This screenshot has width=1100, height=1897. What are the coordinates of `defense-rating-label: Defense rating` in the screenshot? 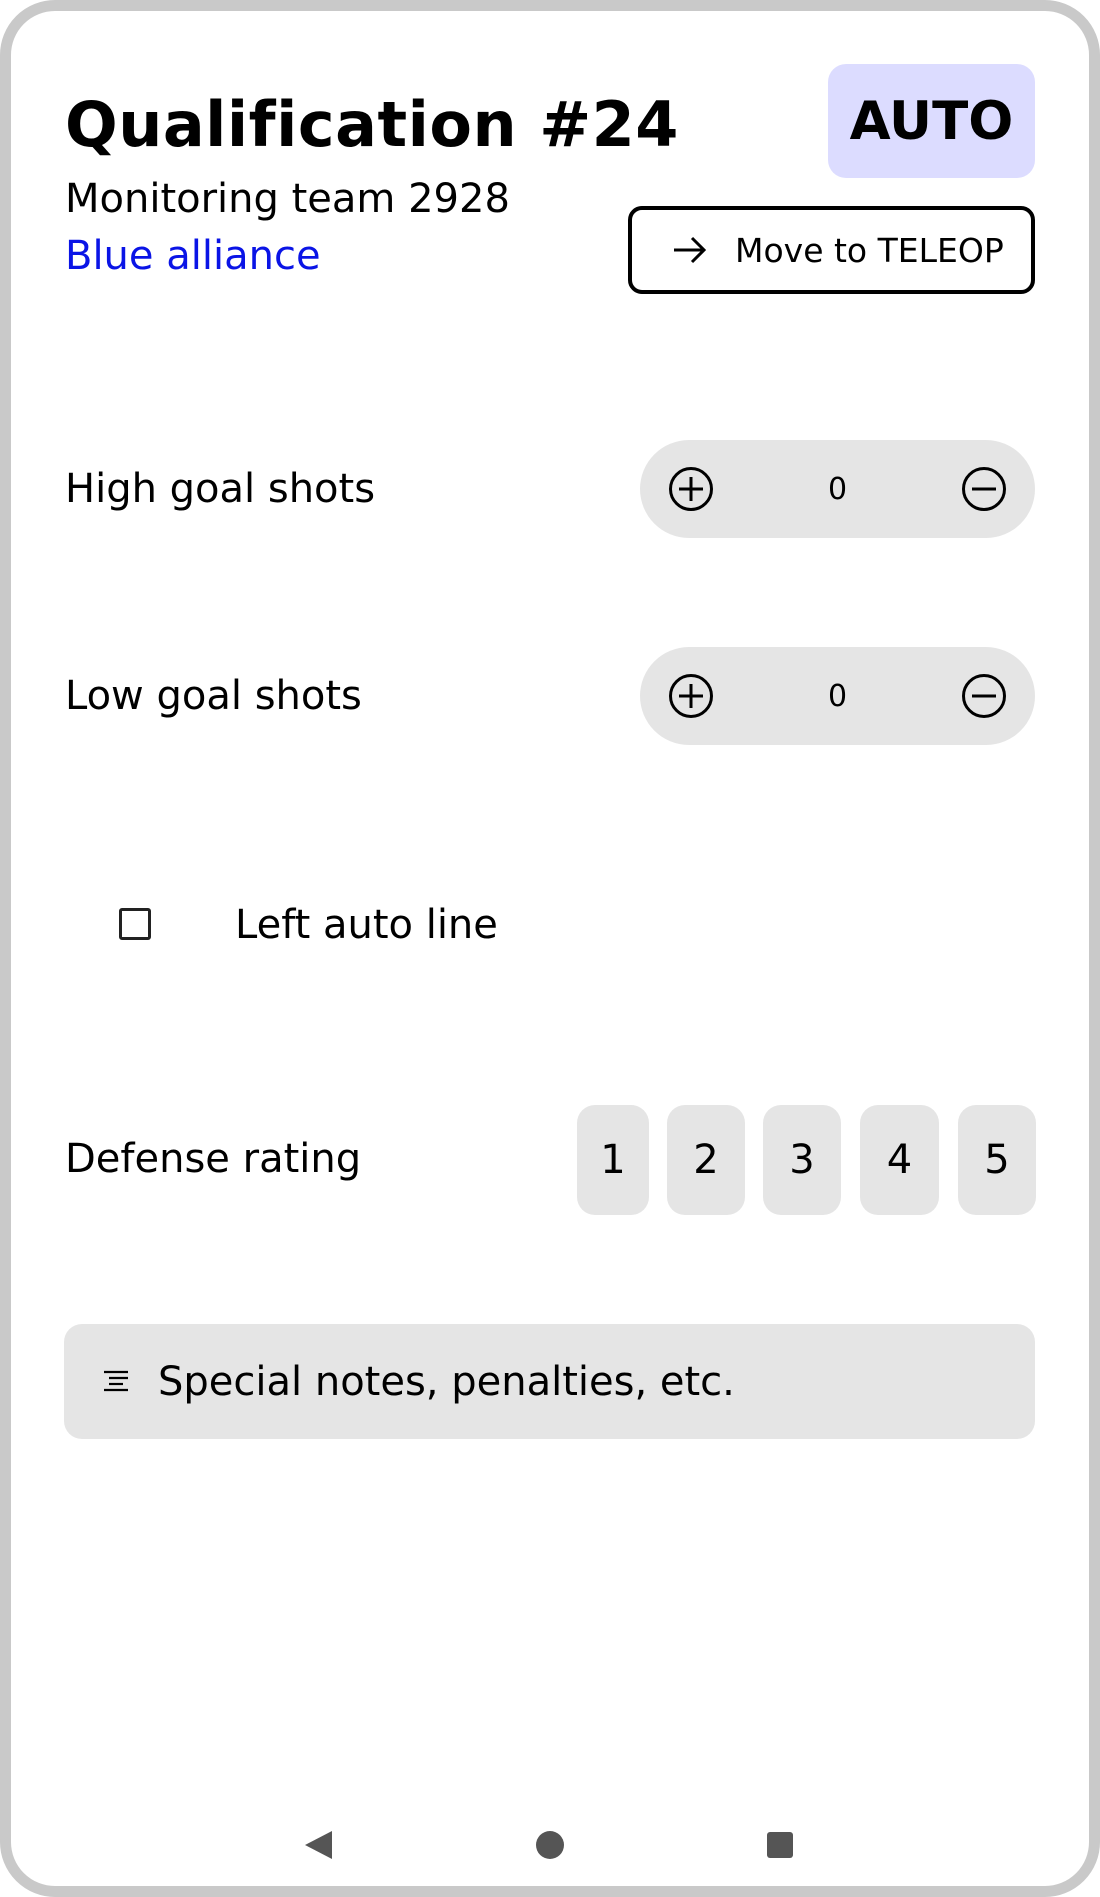 It's located at (213, 1159).